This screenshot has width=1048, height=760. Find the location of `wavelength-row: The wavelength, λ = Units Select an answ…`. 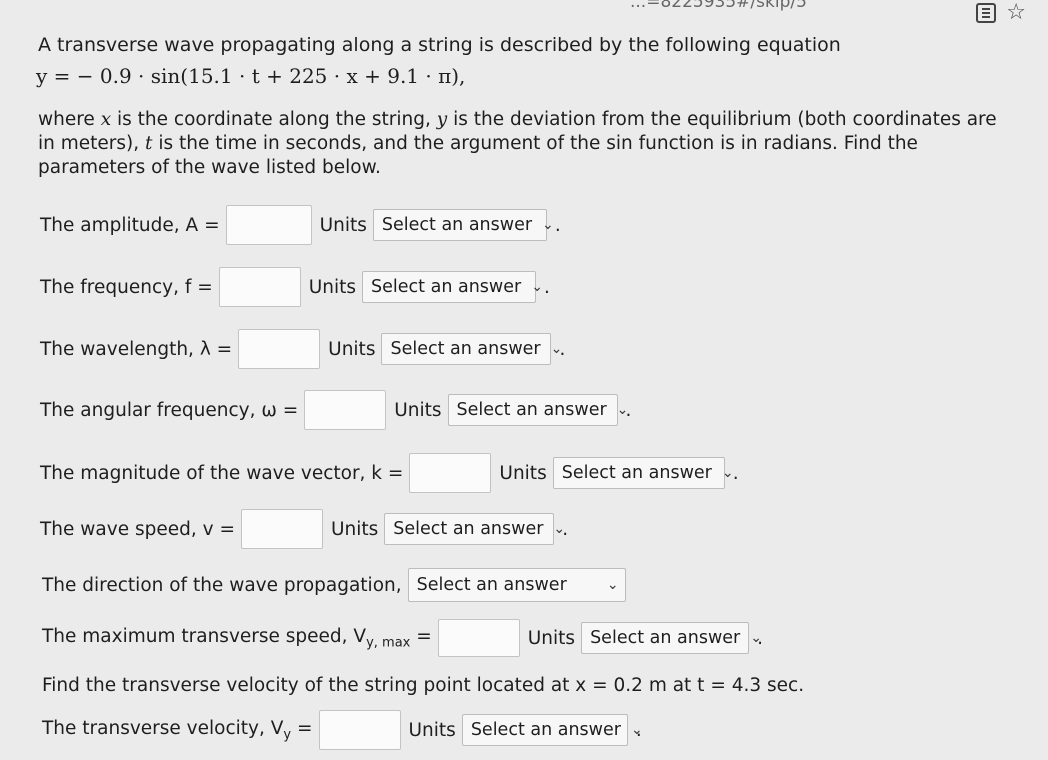

wavelength-row: The wavelength, λ = Units Select an answ… is located at coordinates (302, 349).